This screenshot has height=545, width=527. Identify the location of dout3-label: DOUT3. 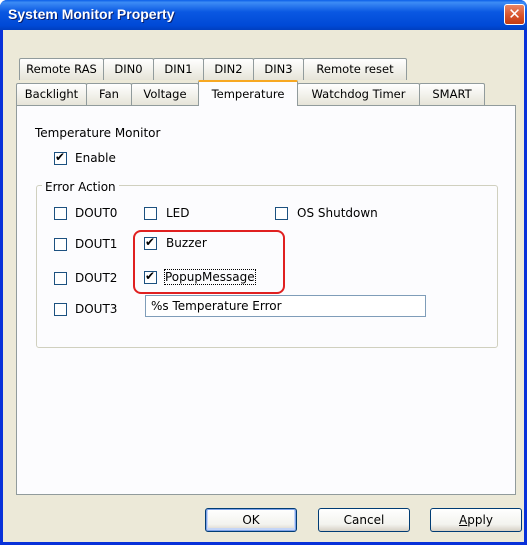
(96, 309).